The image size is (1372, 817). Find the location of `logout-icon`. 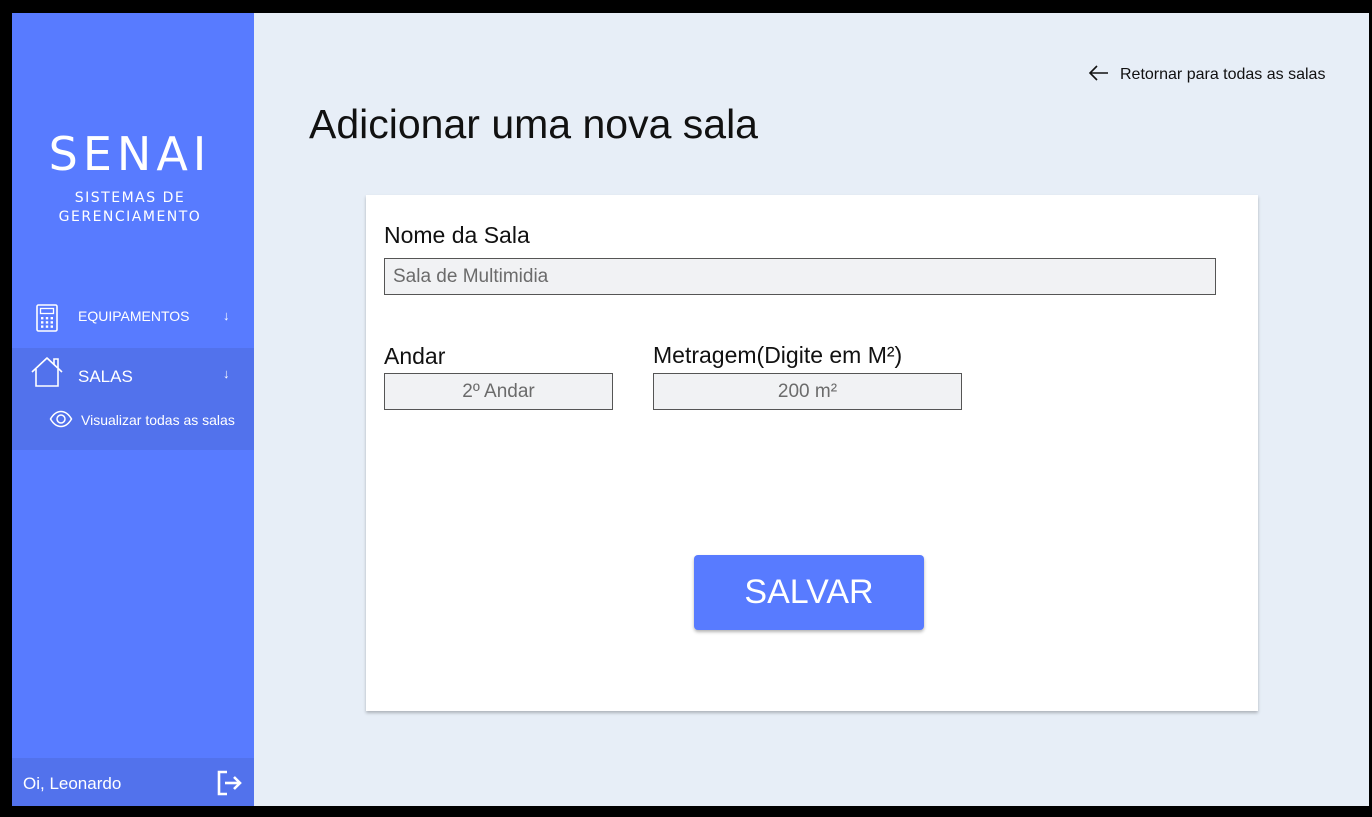

logout-icon is located at coordinates (229, 783).